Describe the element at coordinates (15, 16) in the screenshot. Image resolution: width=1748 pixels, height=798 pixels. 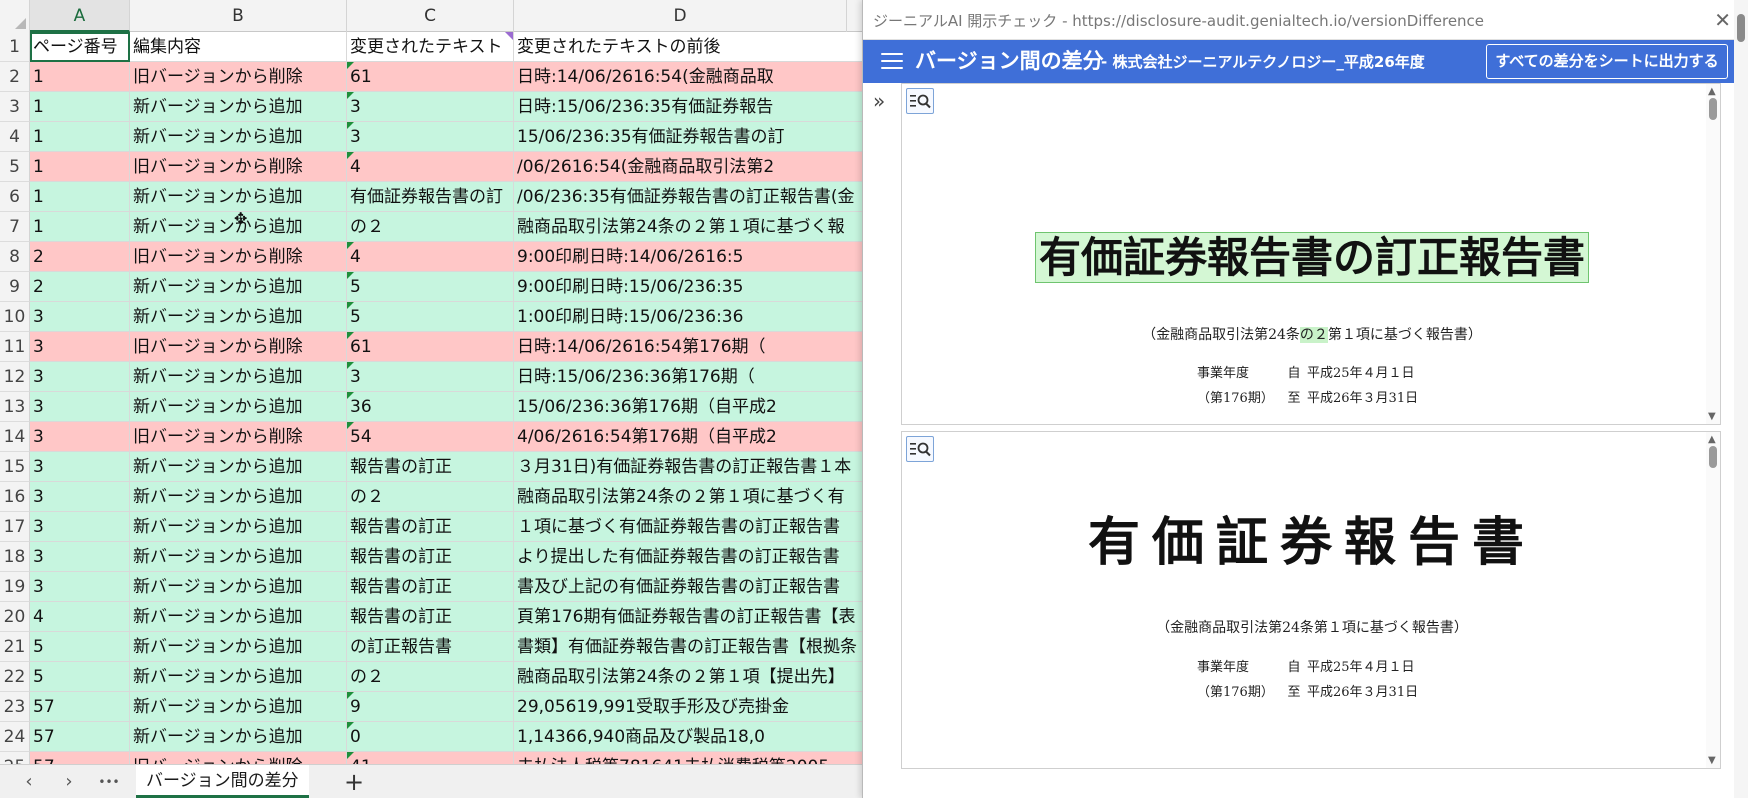
I see `select-all-corner` at that location.